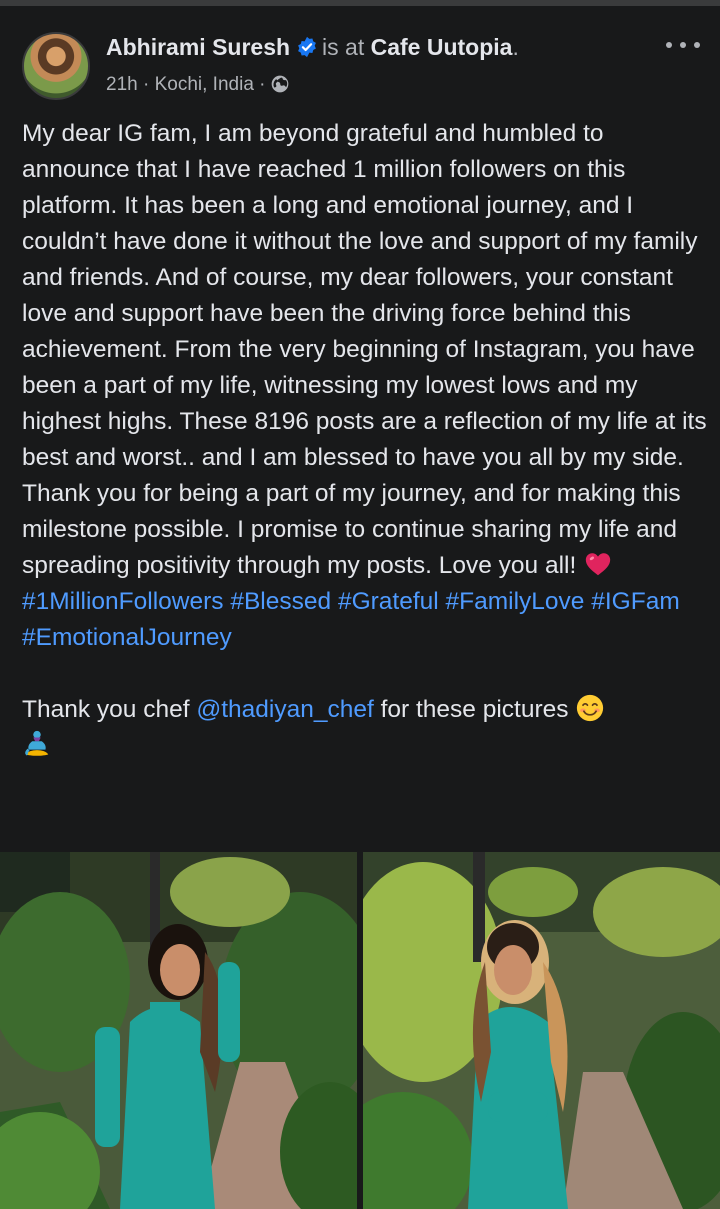 The image size is (720, 1209). What do you see at coordinates (280, 601) in the screenshot?
I see `hashtag-link: #Blessed` at bounding box center [280, 601].